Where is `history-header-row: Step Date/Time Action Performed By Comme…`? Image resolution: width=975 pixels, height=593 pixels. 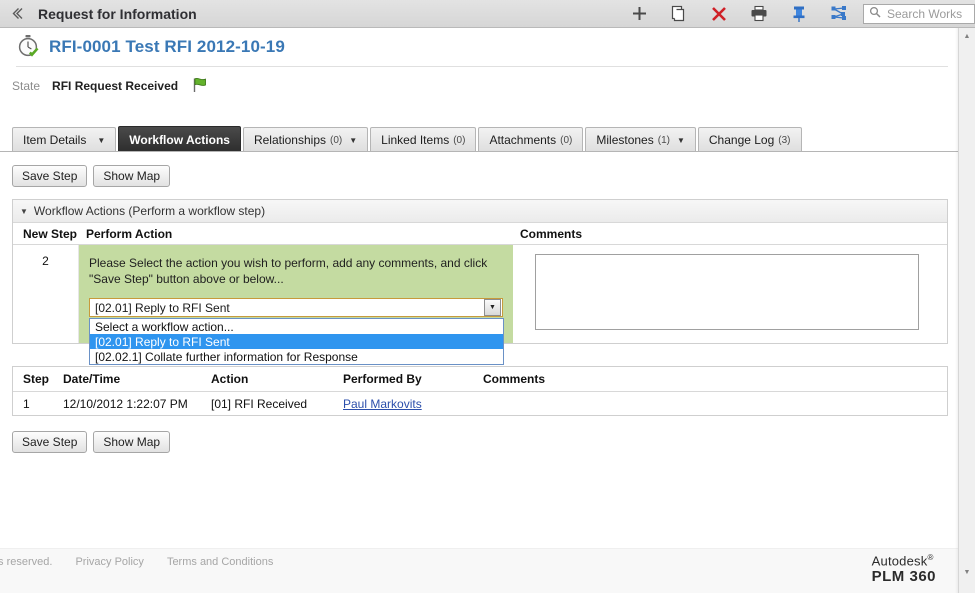
history-header-row: Step Date/Time Action Performed By Comme… is located at coordinates (480, 379).